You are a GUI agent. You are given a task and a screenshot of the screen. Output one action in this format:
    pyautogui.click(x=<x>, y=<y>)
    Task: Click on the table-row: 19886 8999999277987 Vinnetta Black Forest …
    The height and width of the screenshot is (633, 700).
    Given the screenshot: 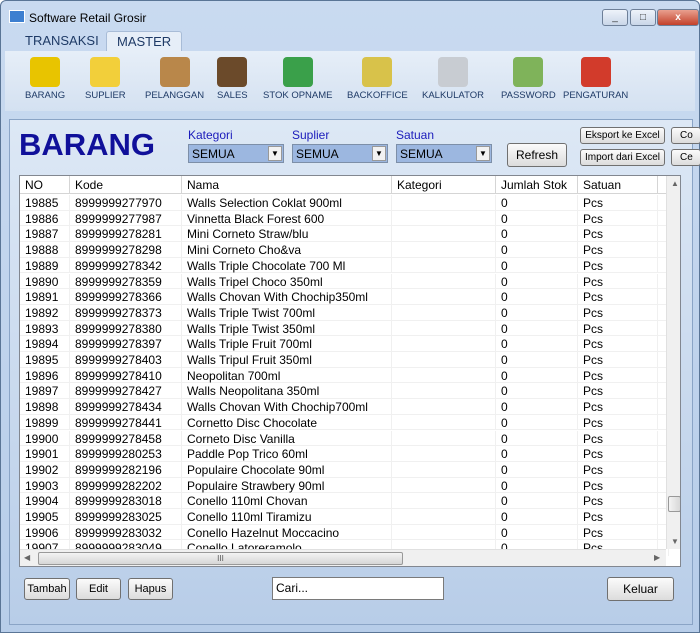 What is the action you would take?
    pyautogui.click(x=344, y=218)
    